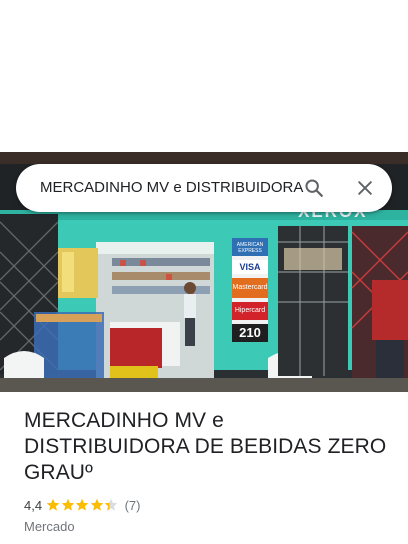 The width and height of the screenshot is (408, 544). I want to click on sign-number: 210, so click(250, 332).